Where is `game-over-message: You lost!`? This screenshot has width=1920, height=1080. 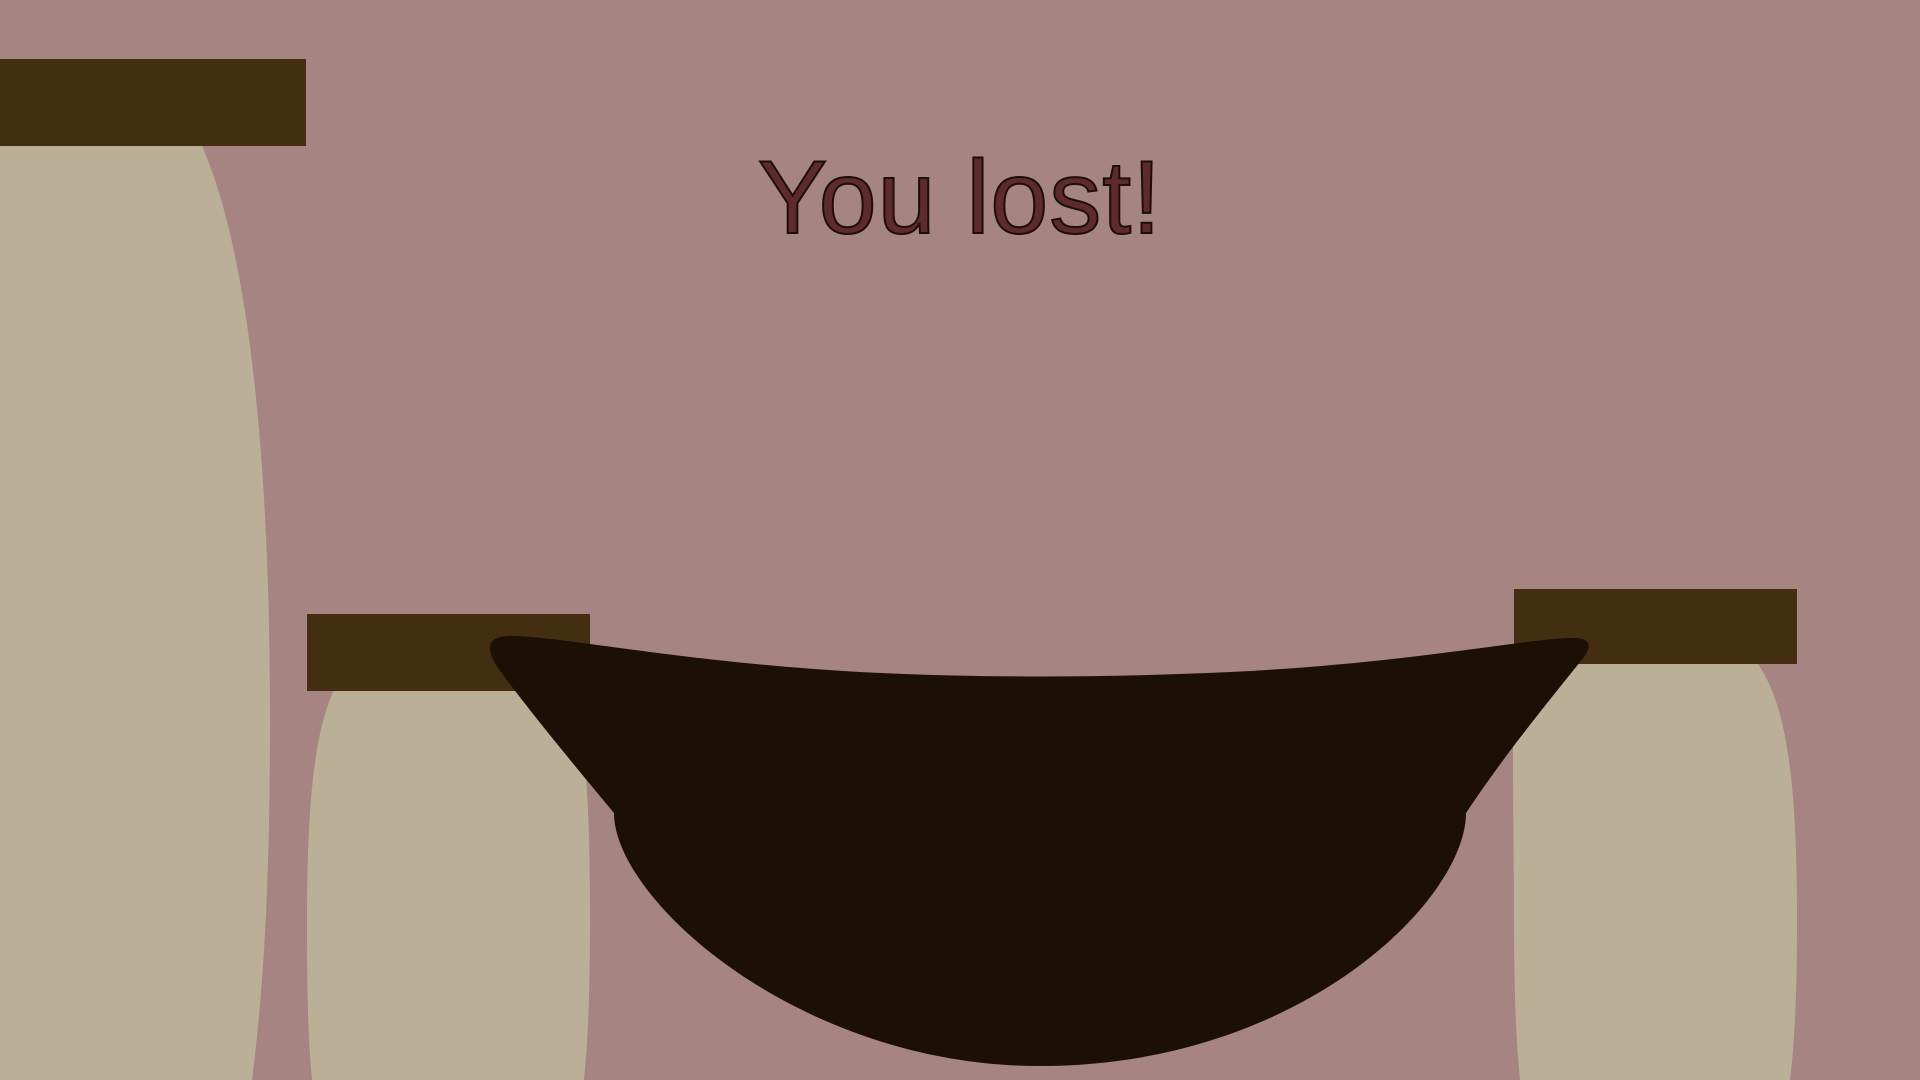
game-over-message: You lost! is located at coordinates (960, 198).